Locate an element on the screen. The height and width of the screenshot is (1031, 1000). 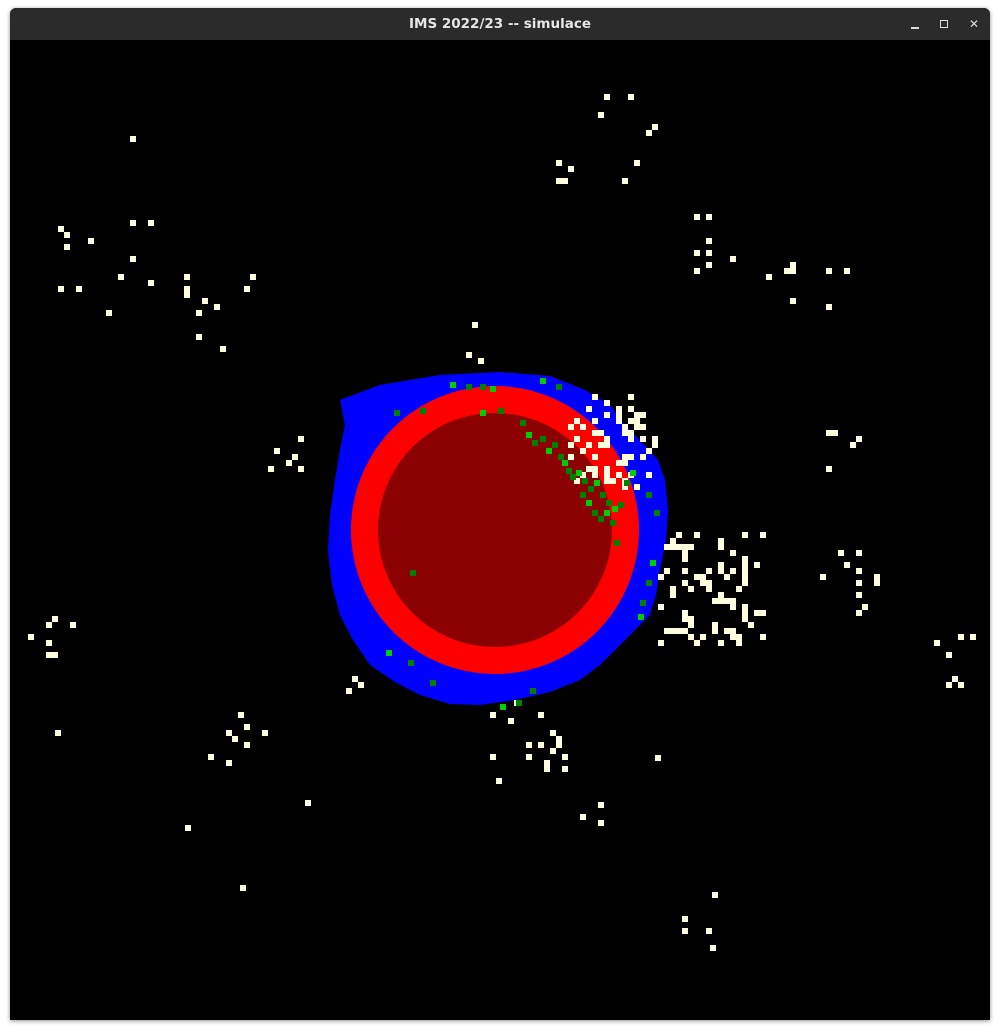
close-button: ✕ is located at coordinates (974, 24).